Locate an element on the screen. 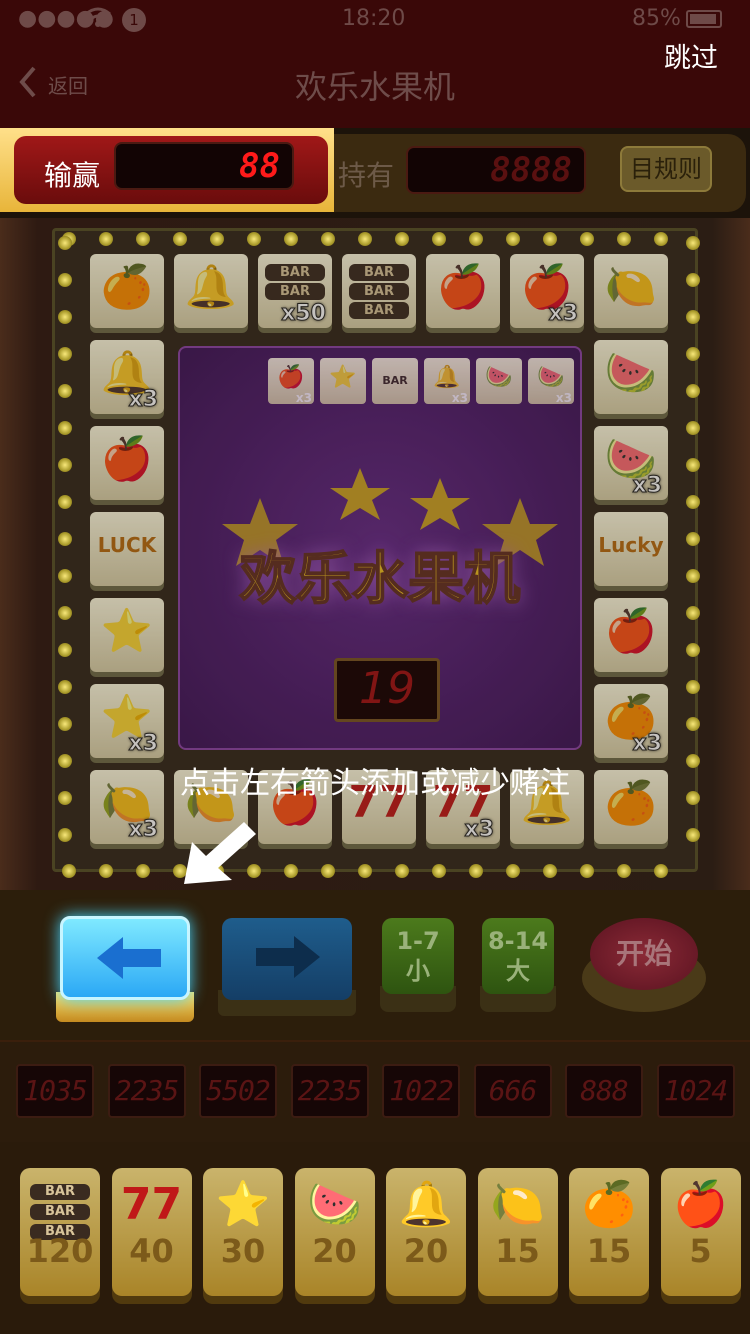 This screenshot has height=1334, width=750. small-bet-button: 1-7 小 is located at coordinates (418, 964).